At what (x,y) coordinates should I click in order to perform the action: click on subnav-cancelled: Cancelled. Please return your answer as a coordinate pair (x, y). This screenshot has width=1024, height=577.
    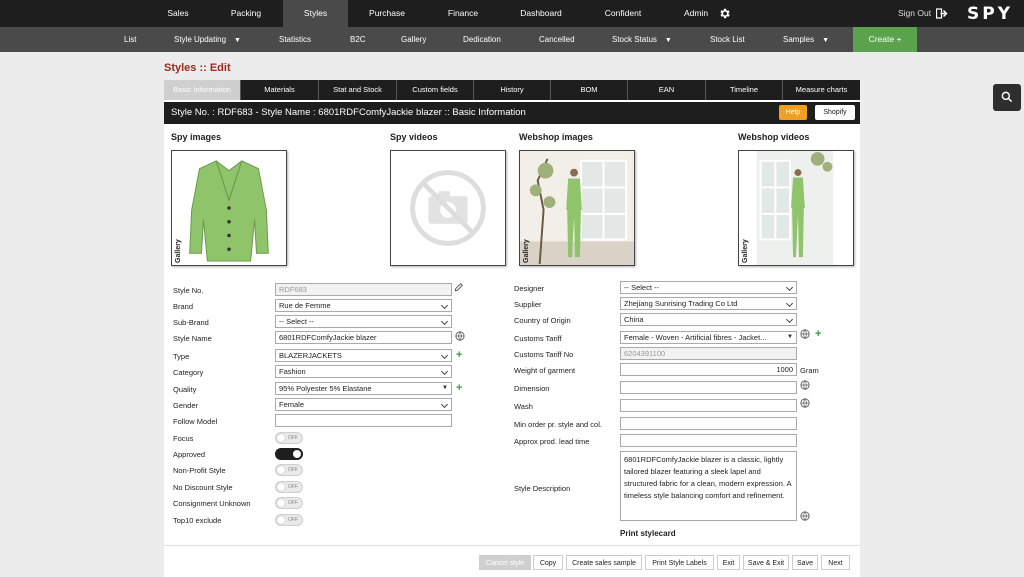
    Looking at the image, I should click on (557, 39).